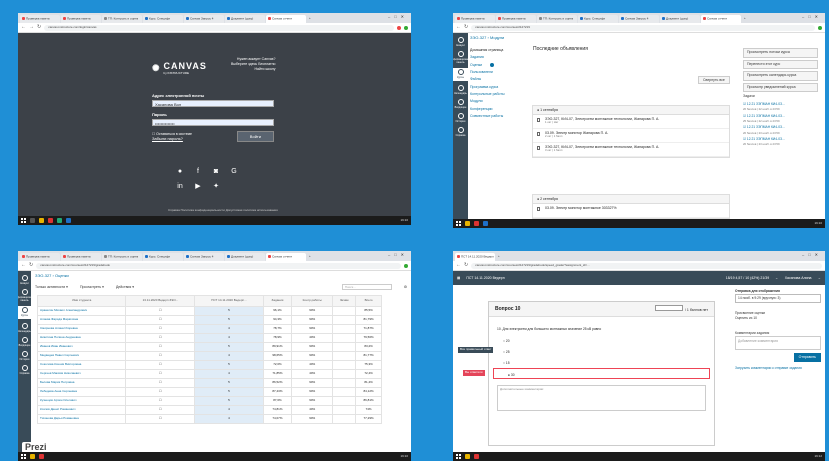  I want to click on submission-select: 14 нояб. в 9:29 (вручную: 3), so click(778, 298).